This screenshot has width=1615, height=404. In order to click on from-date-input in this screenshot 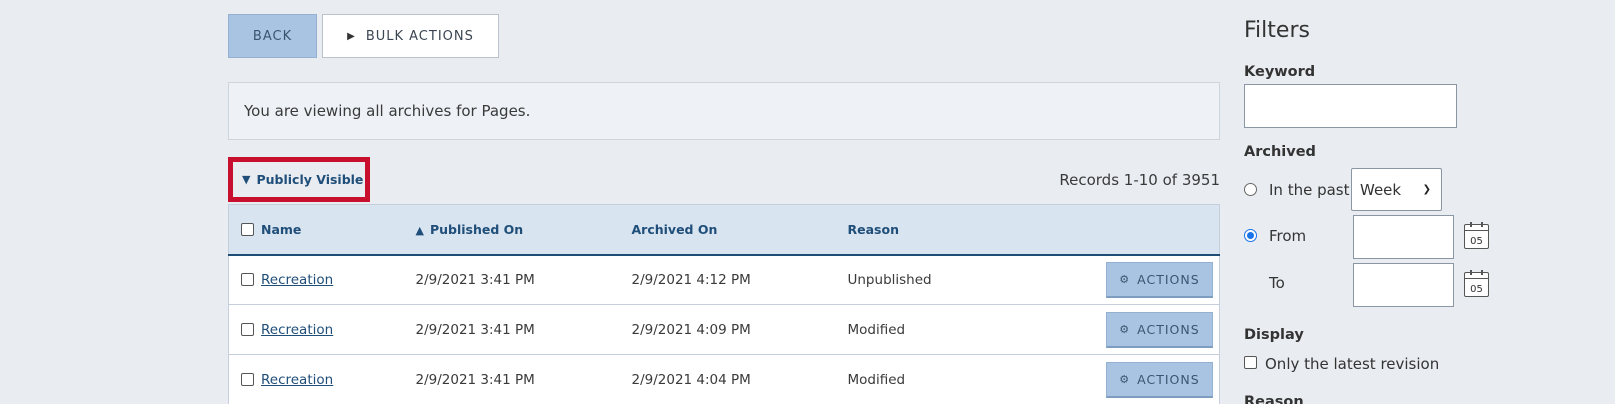, I will do `click(1403, 237)`.